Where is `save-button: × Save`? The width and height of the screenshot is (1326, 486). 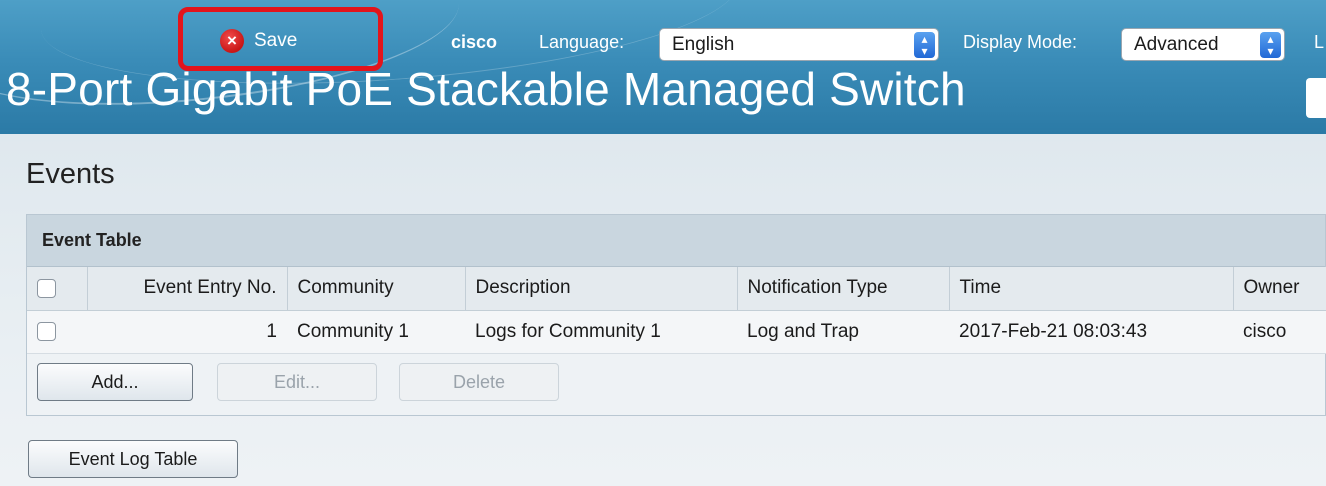
save-button: × Save is located at coordinates (258, 41).